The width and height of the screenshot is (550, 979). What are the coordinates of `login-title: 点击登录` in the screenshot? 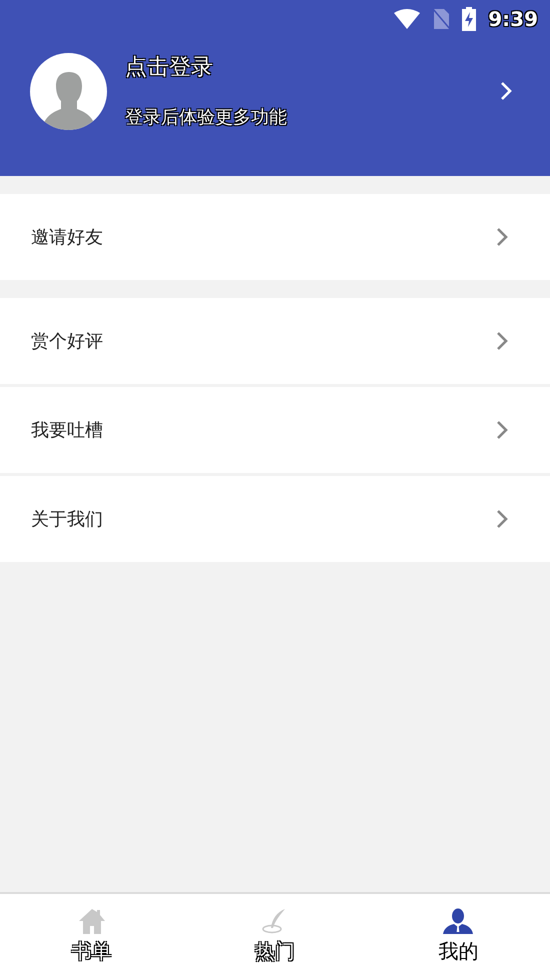 It's located at (169, 68).